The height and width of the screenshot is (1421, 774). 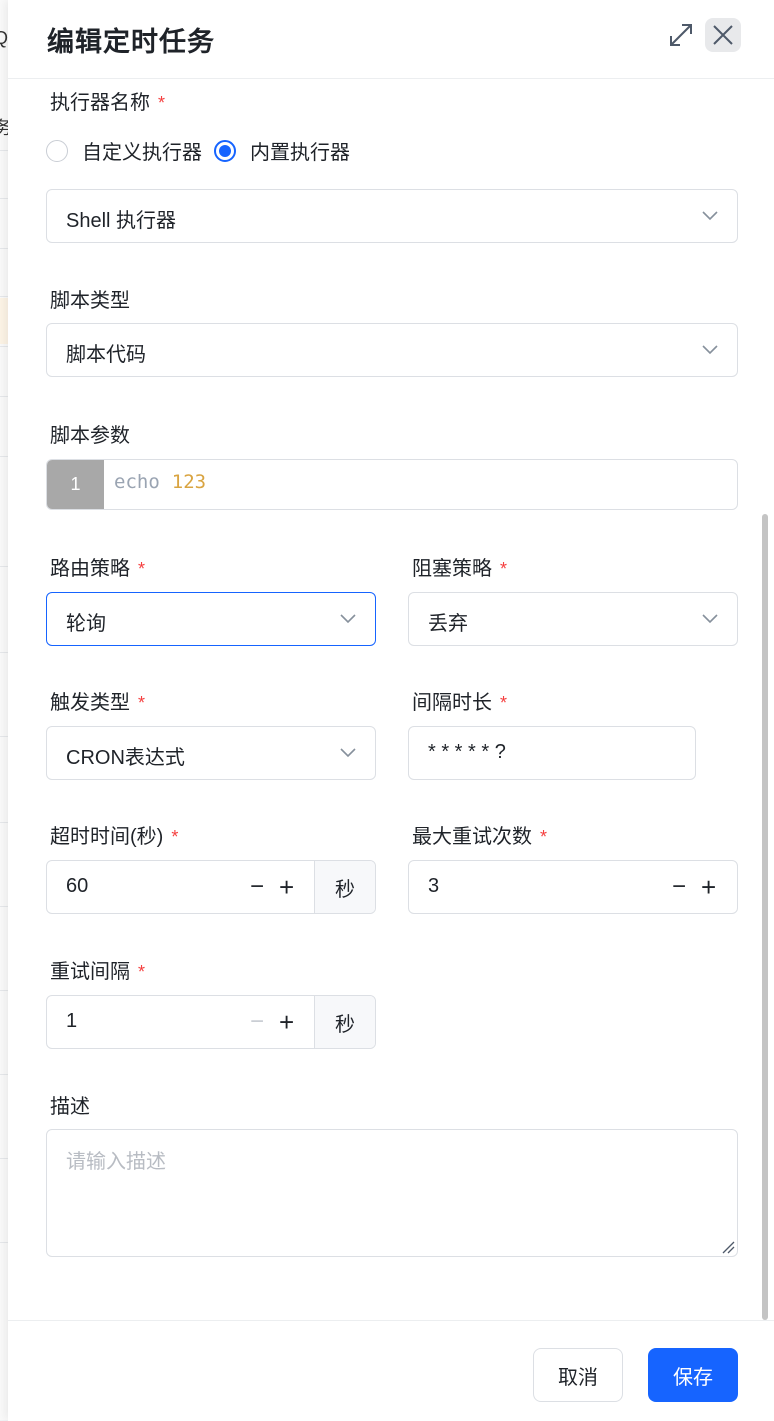 What do you see at coordinates (573, 887) in the screenshot?
I see `max-retry-number-input: 3 − +` at bounding box center [573, 887].